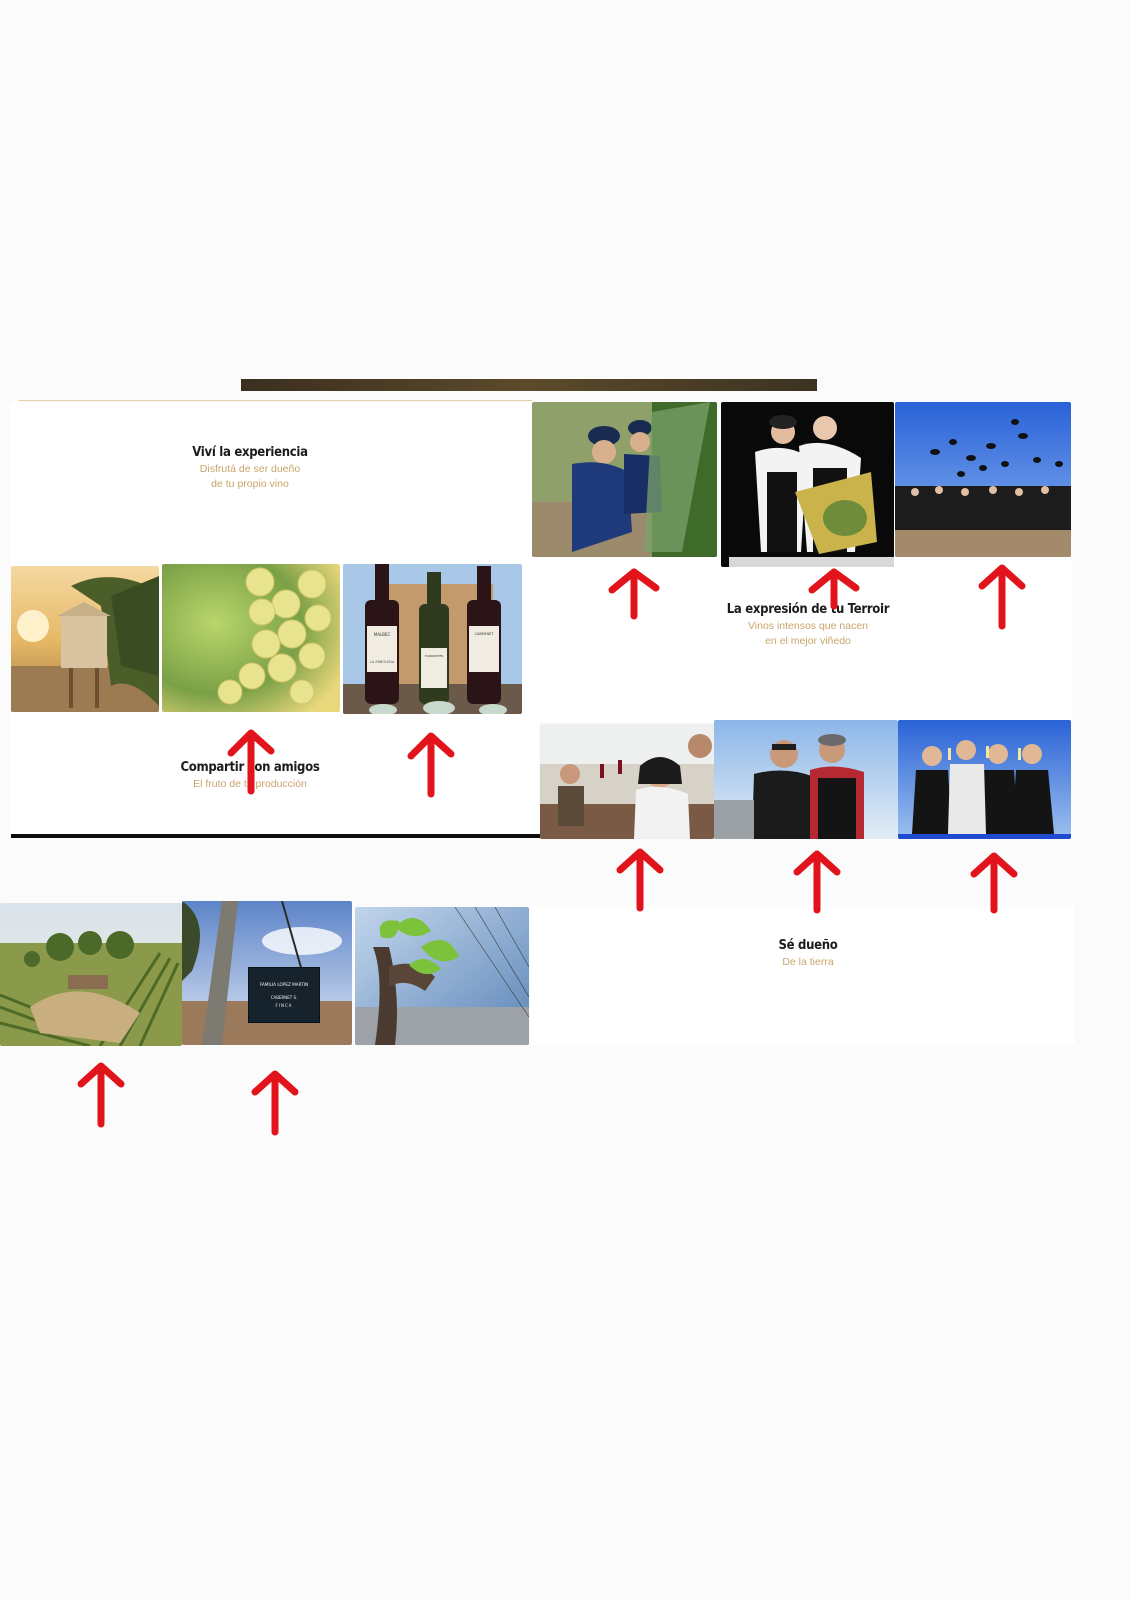  What do you see at coordinates (806, 779) in the screenshot?
I see `men-aprons-photo` at bounding box center [806, 779].